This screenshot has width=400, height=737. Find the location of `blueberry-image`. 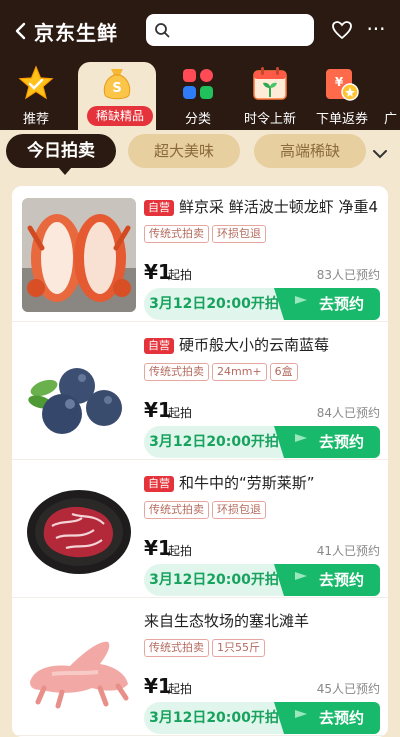

blueberry-image is located at coordinates (79, 393).